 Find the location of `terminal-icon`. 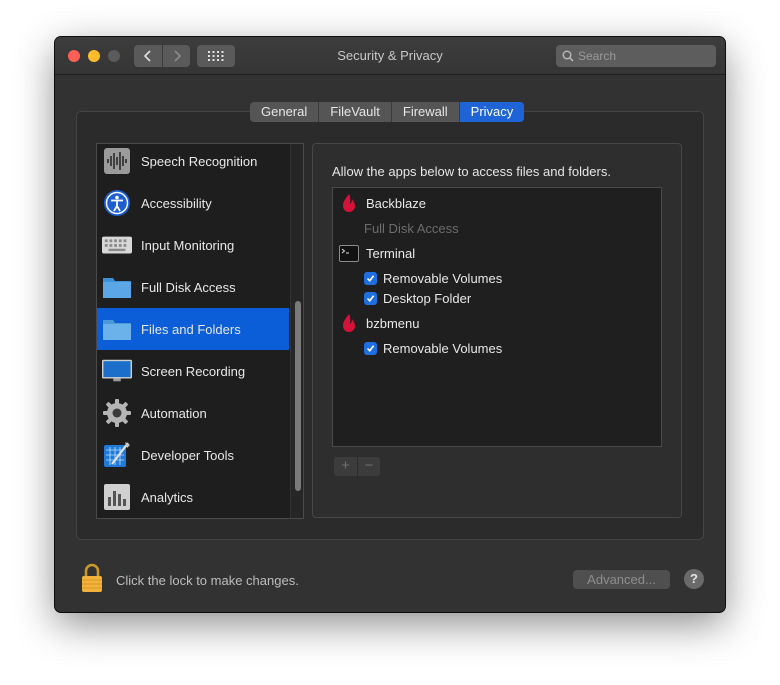

terminal-icon is located at coordinates (349, 253).